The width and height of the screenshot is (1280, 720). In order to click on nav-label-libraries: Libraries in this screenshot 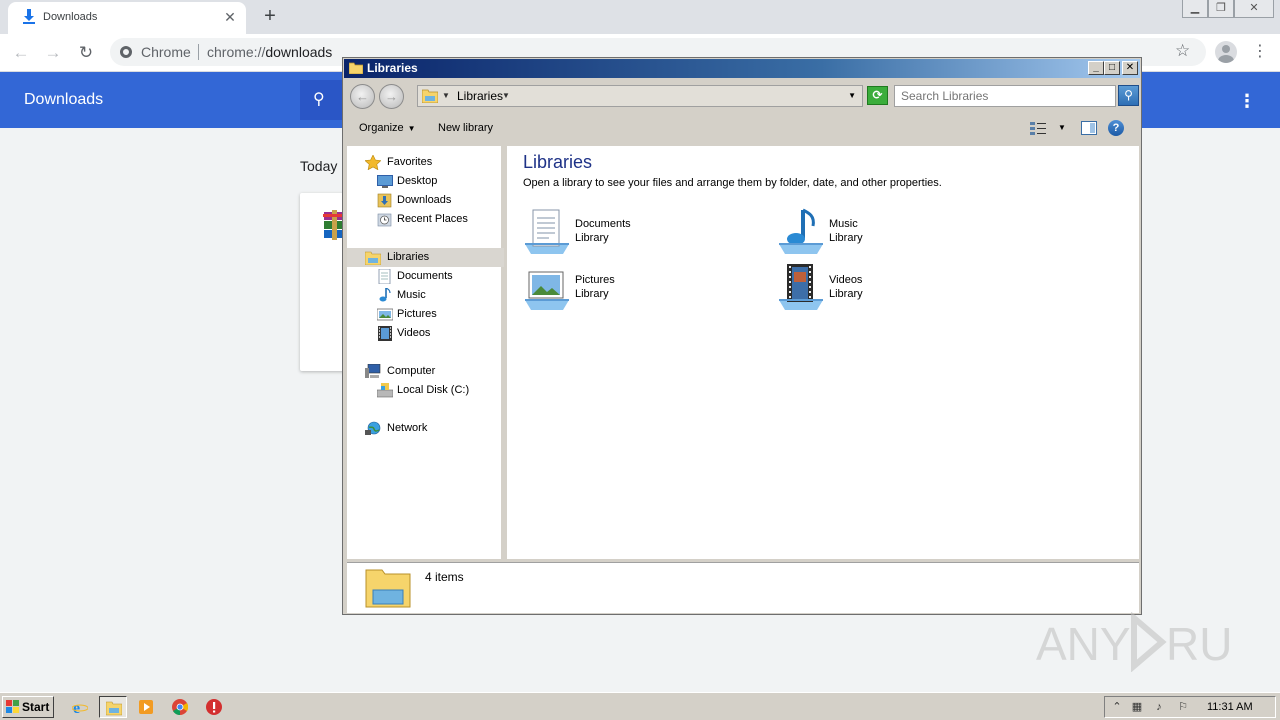, I will do `click(408, 257)`.